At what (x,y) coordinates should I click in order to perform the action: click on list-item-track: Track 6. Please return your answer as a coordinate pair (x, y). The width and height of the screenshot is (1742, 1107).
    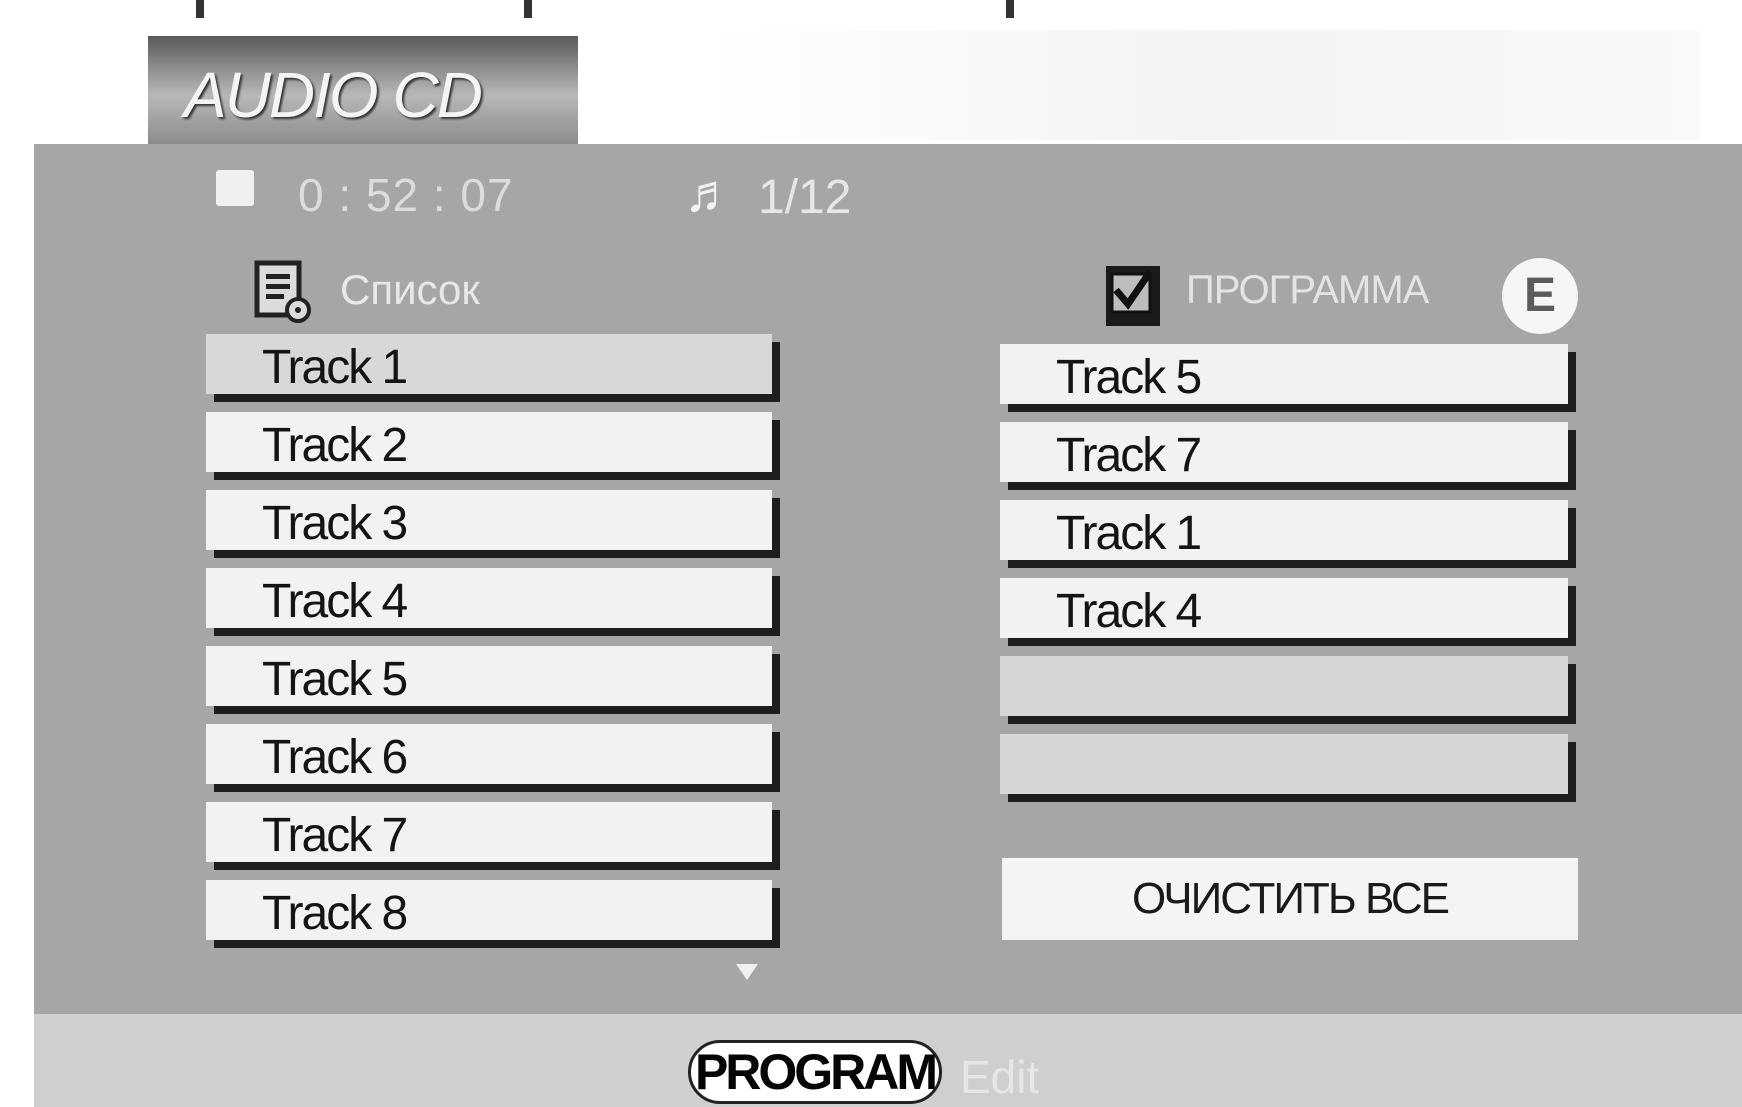
    Looking at the image, I should click on (489, 754).